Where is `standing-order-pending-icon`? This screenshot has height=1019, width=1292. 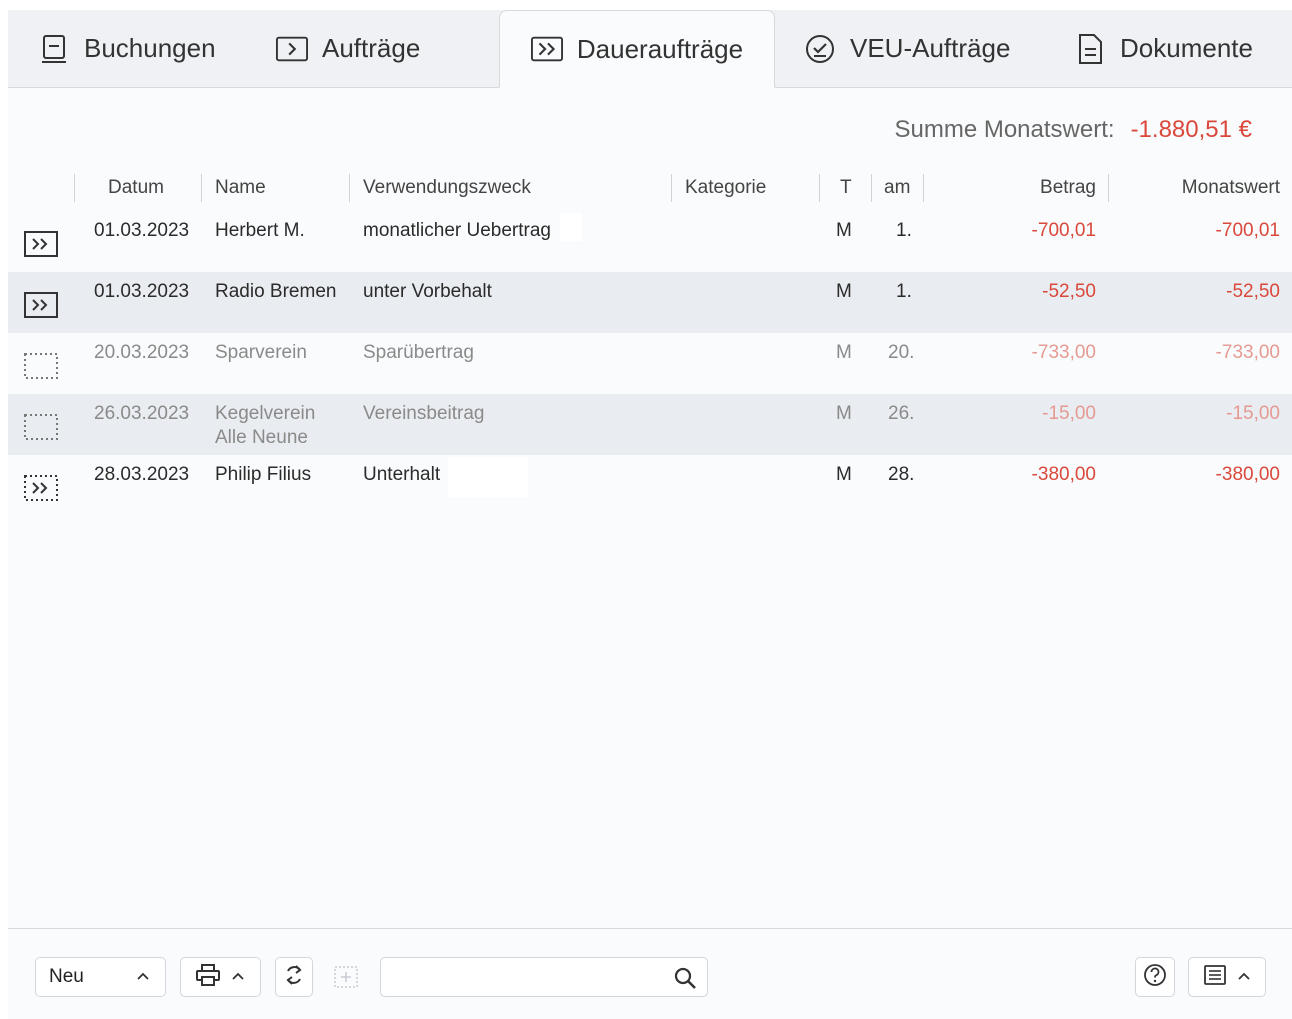
standing-order-pending-icon is located at coordinates (41, 488).